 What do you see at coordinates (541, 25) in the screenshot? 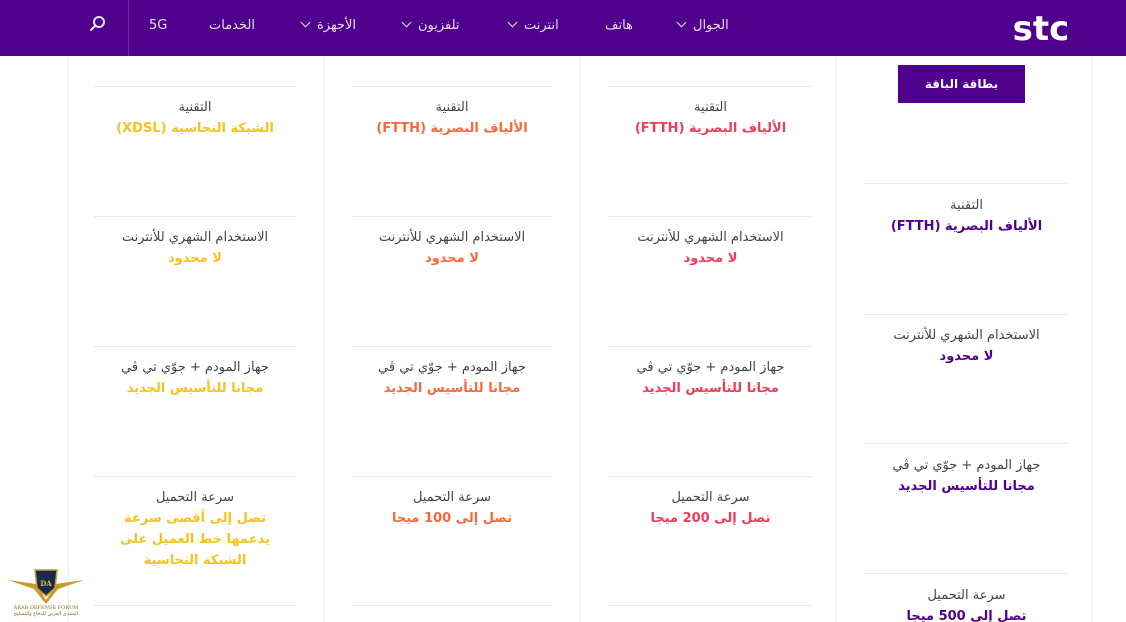
I see `nav-item-label: انترنت` at bounding box center [541, 25].